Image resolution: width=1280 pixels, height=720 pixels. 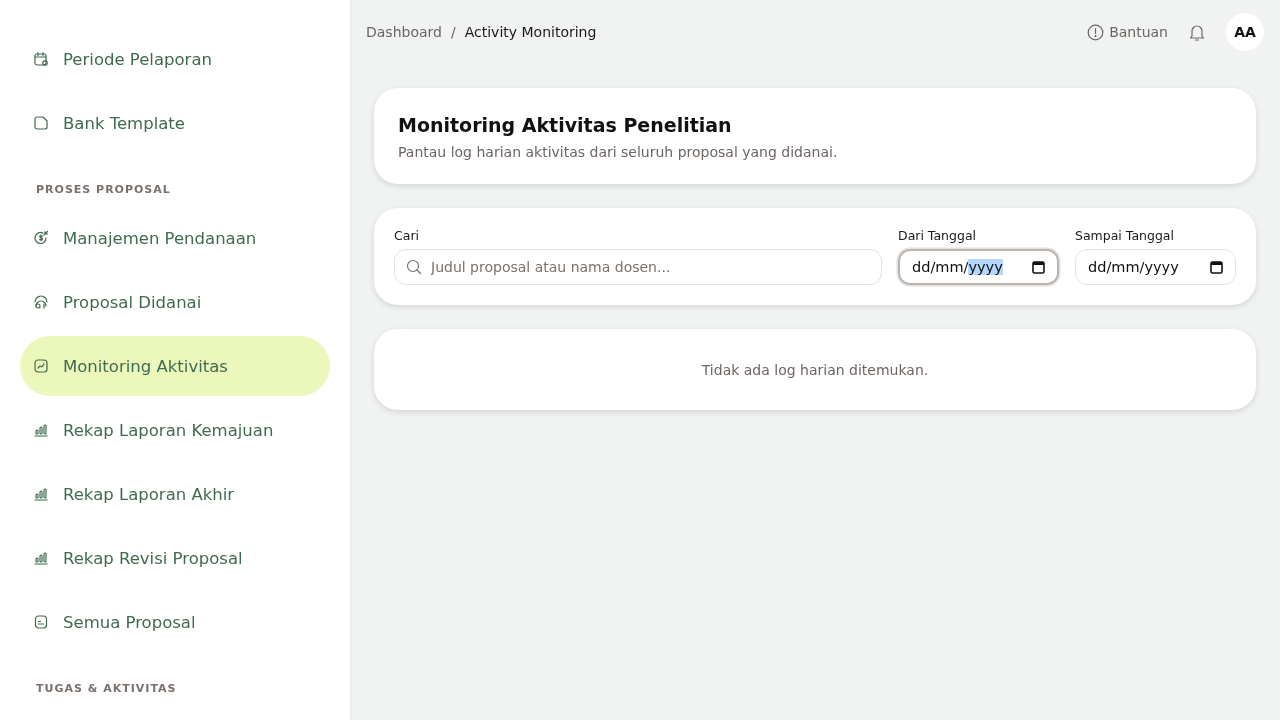 What do you see at coordinates (1125, 235) in the screenshot?
I see `field-label: Sampai Tanggal` at bounding box center [1125, 235].